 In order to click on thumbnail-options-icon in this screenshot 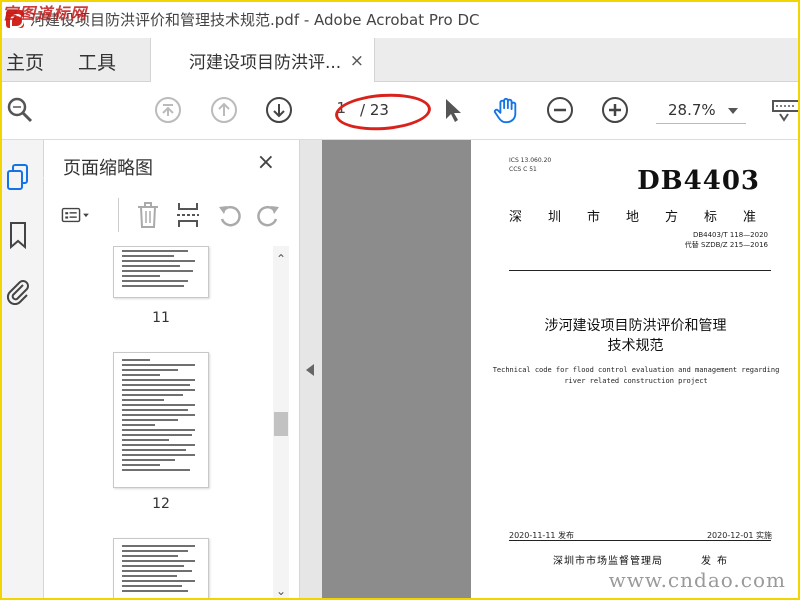, I will do `click(76, 215)`.